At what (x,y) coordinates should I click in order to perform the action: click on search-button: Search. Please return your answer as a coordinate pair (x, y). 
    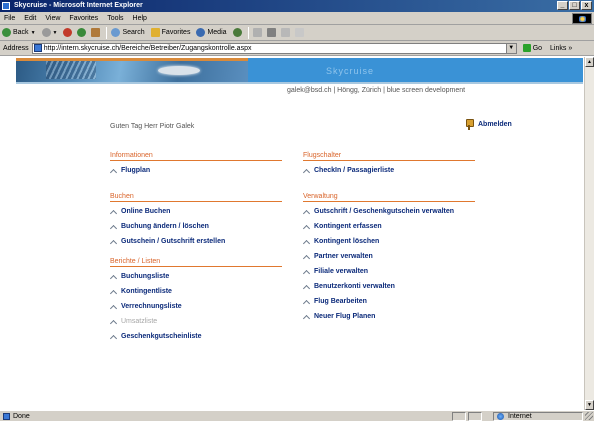
    Looking at the image, I should click on (128, 32).